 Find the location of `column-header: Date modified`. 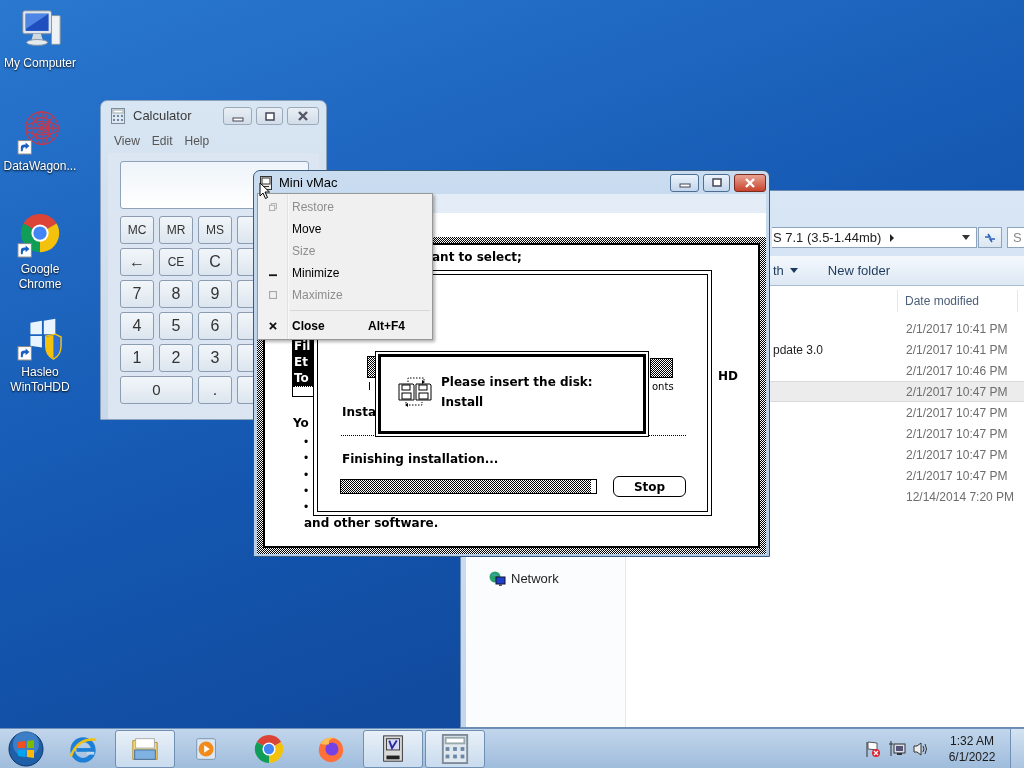

column-header: Date modified is located at coordinates (958, 301).